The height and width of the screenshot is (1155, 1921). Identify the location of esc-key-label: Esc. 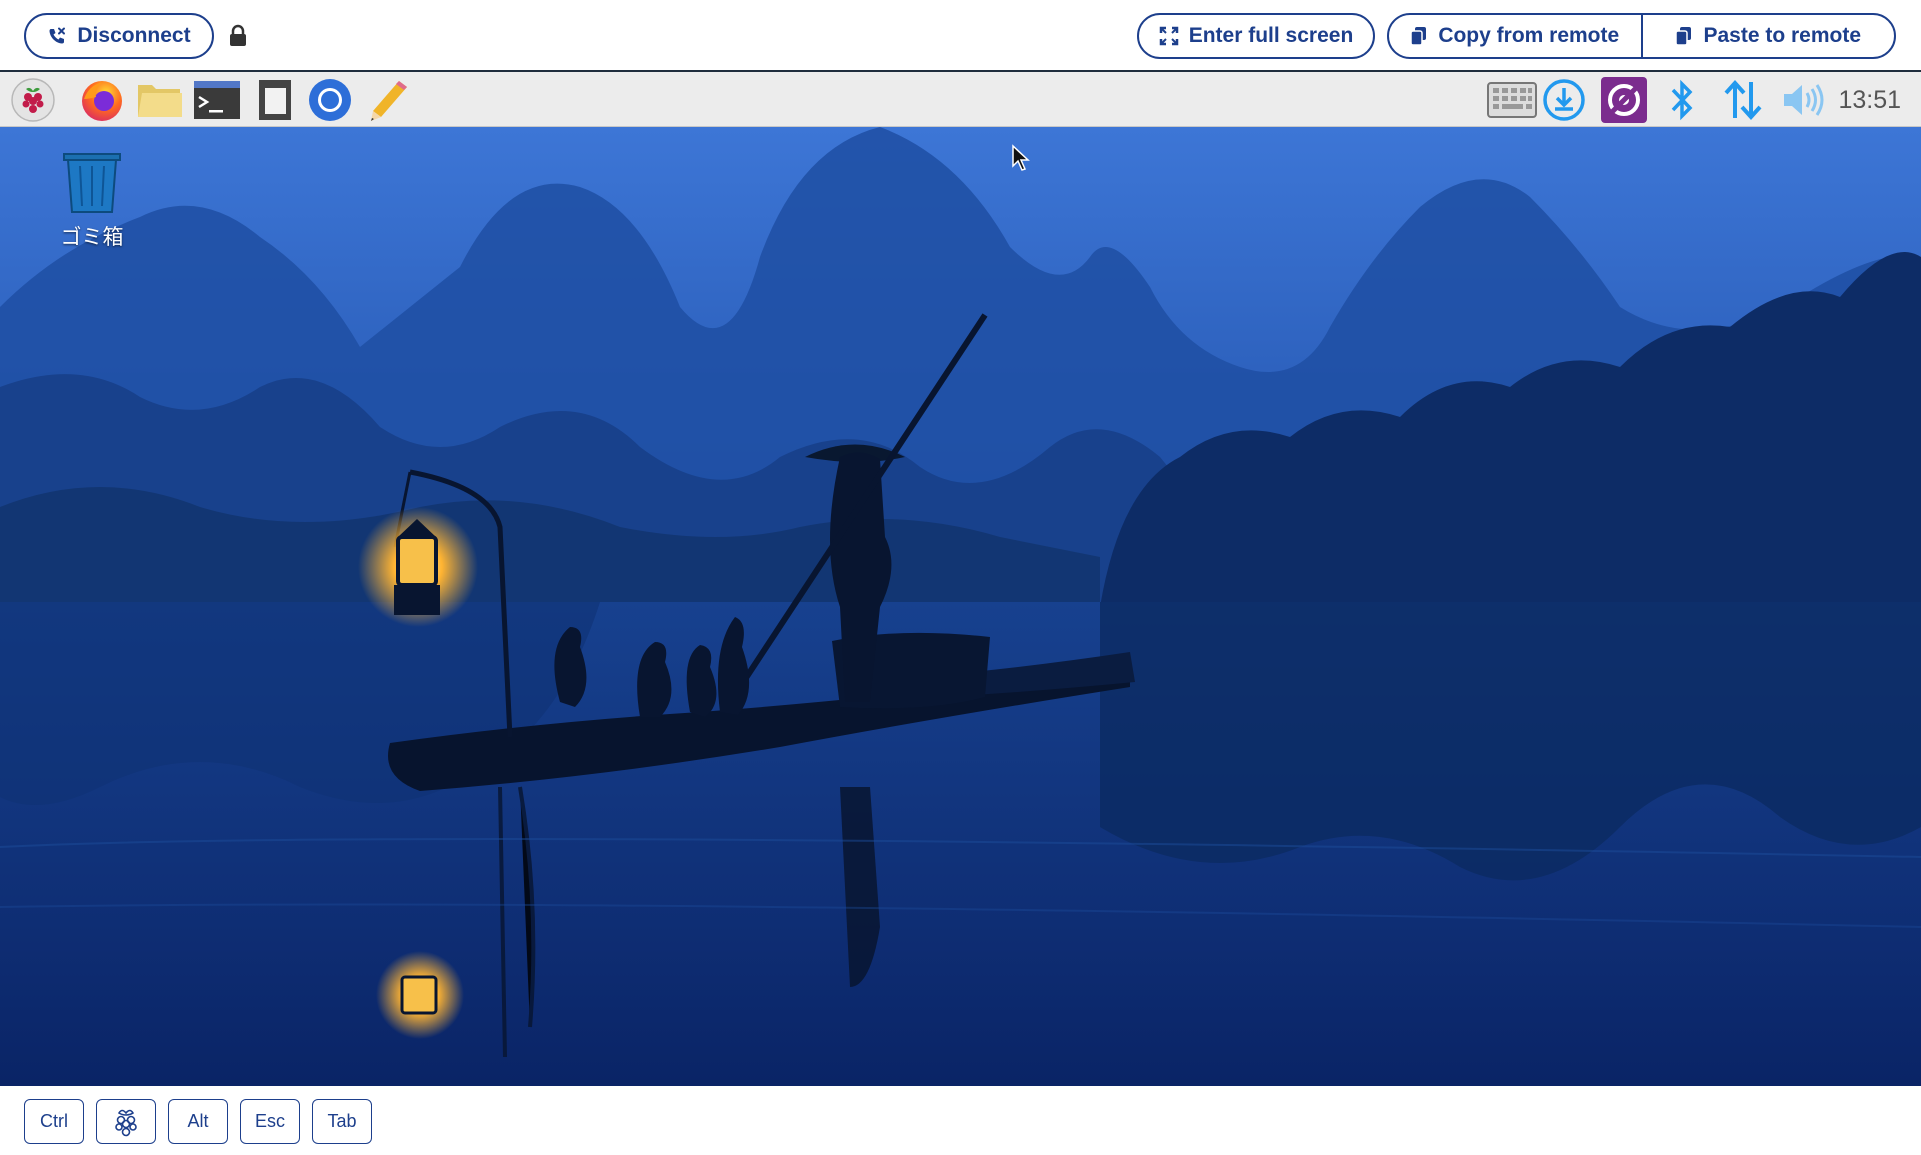
(269, 1121).